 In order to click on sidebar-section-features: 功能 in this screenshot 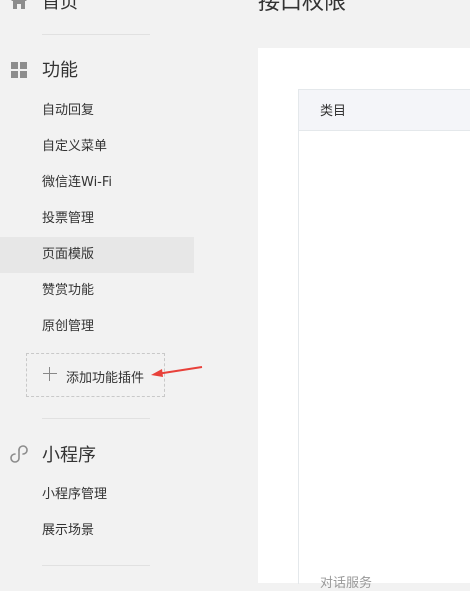, I will do `click(44, 69)`.